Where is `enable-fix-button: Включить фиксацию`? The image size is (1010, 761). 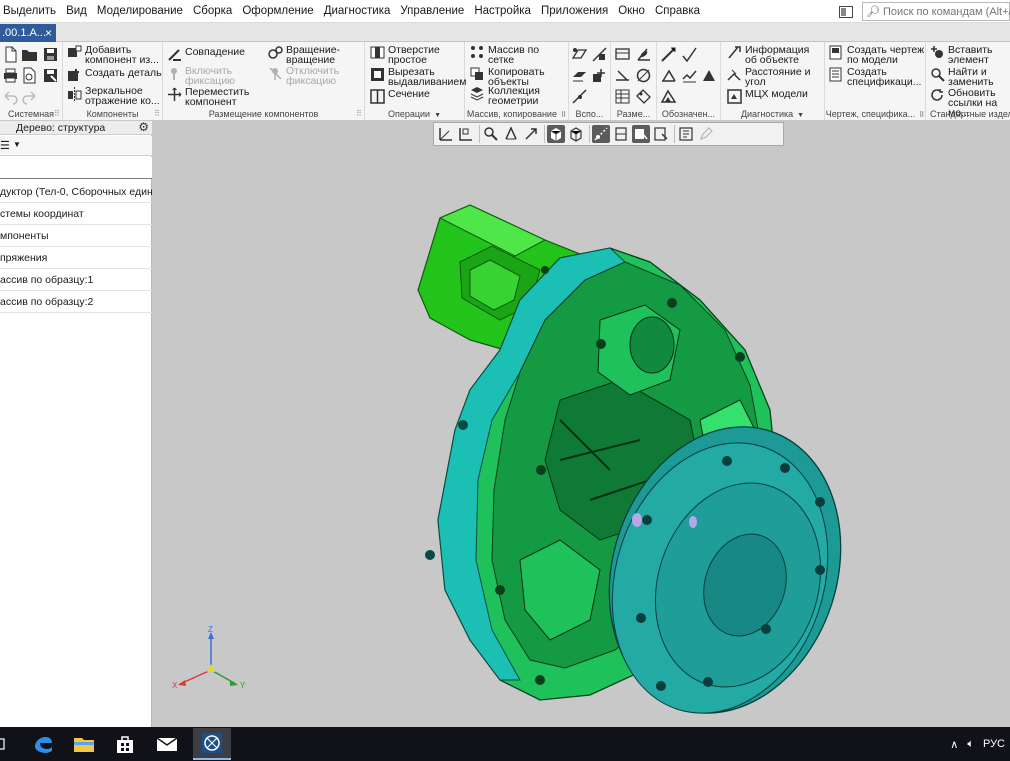
enable-fix-button: Включить фиксацию is located at coordinates (207, 76).